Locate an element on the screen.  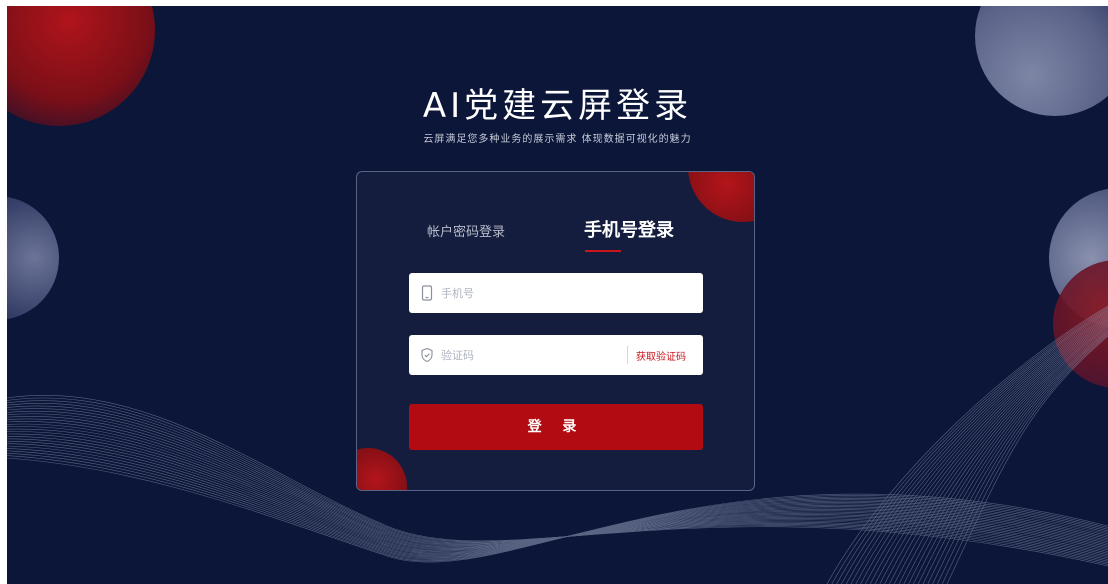
login-tabs: 帐户密码登录 手机号登录 is located at coordinates (555, 236).